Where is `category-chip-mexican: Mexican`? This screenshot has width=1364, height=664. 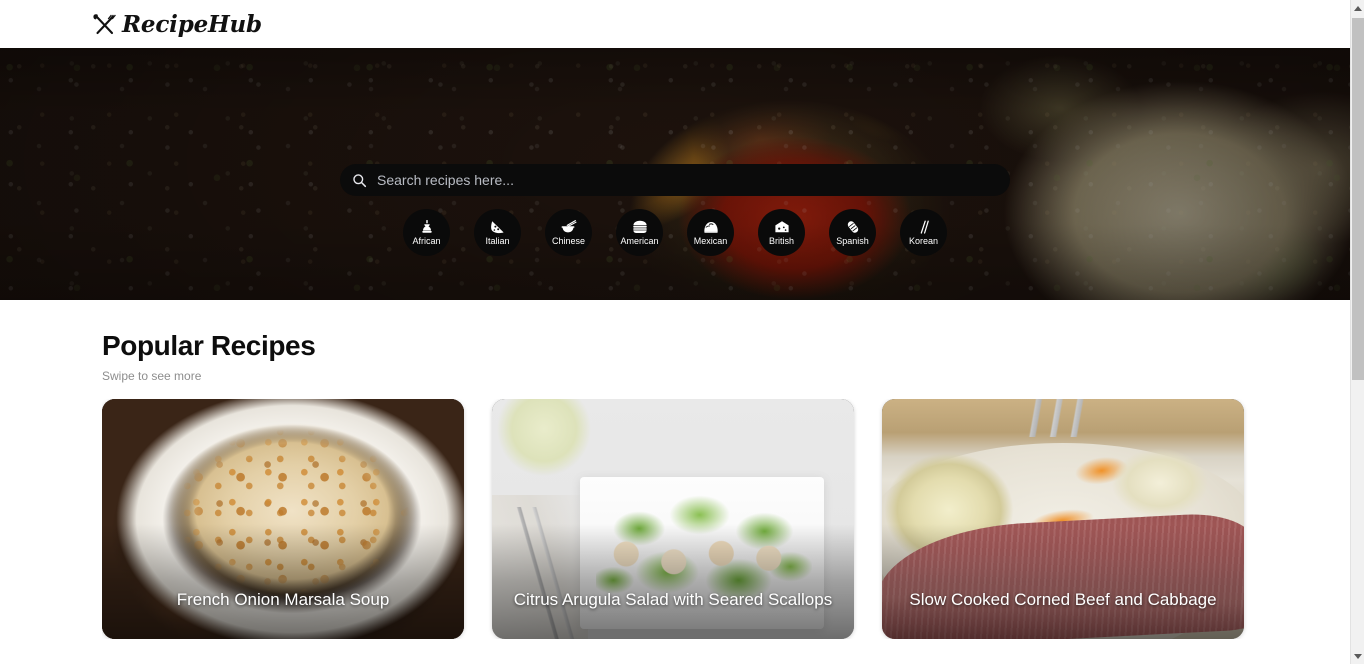 category-chip-mexican: Mexican is located at coordinates (710, 232).